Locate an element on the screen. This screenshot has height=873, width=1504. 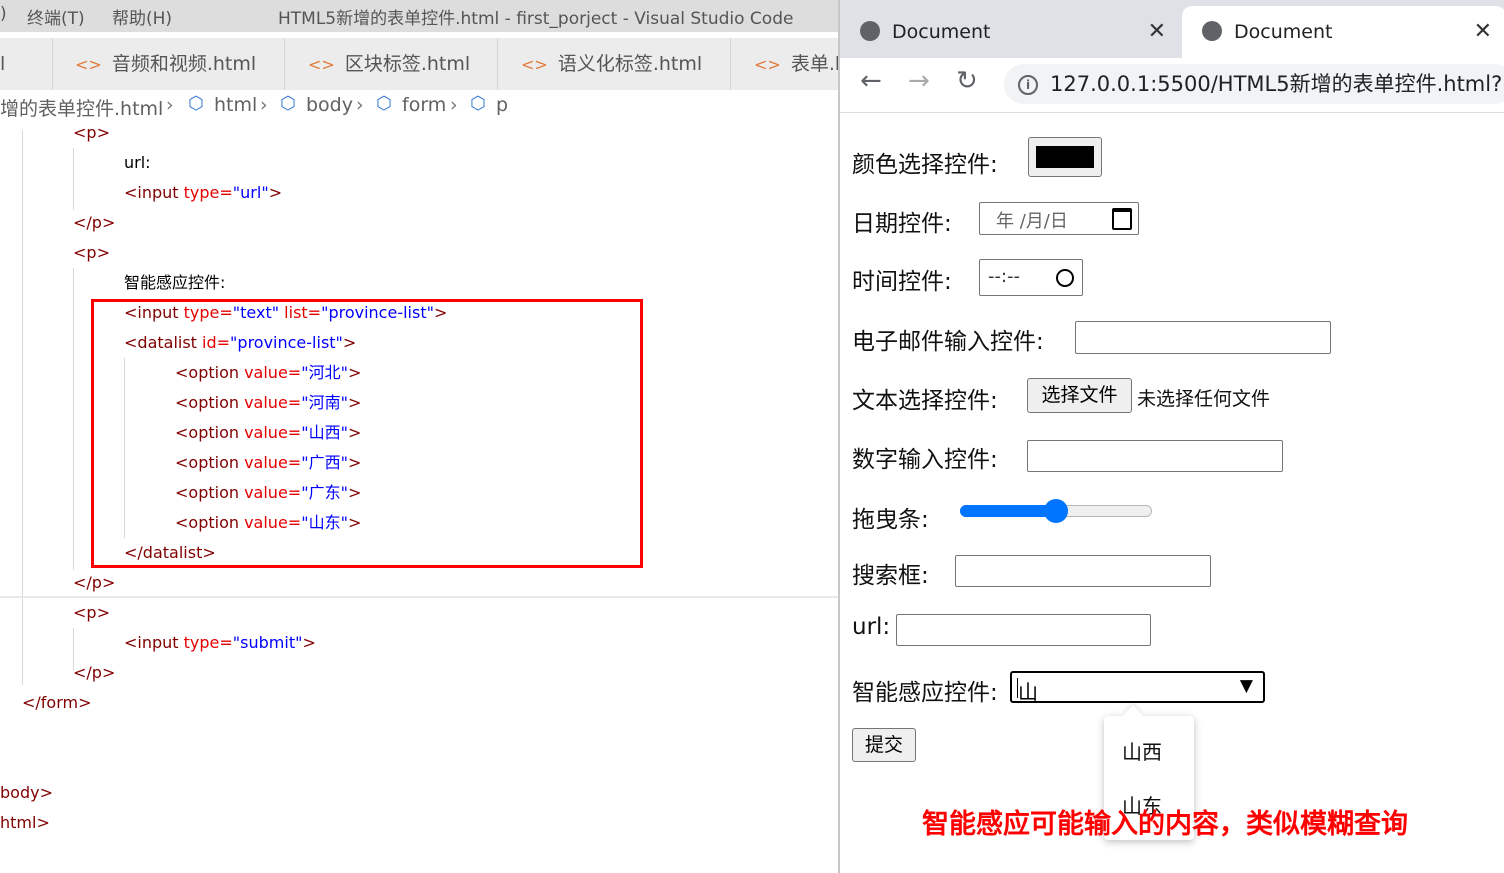
back-arrow-icon: ← is located at coordinates (871, 81).